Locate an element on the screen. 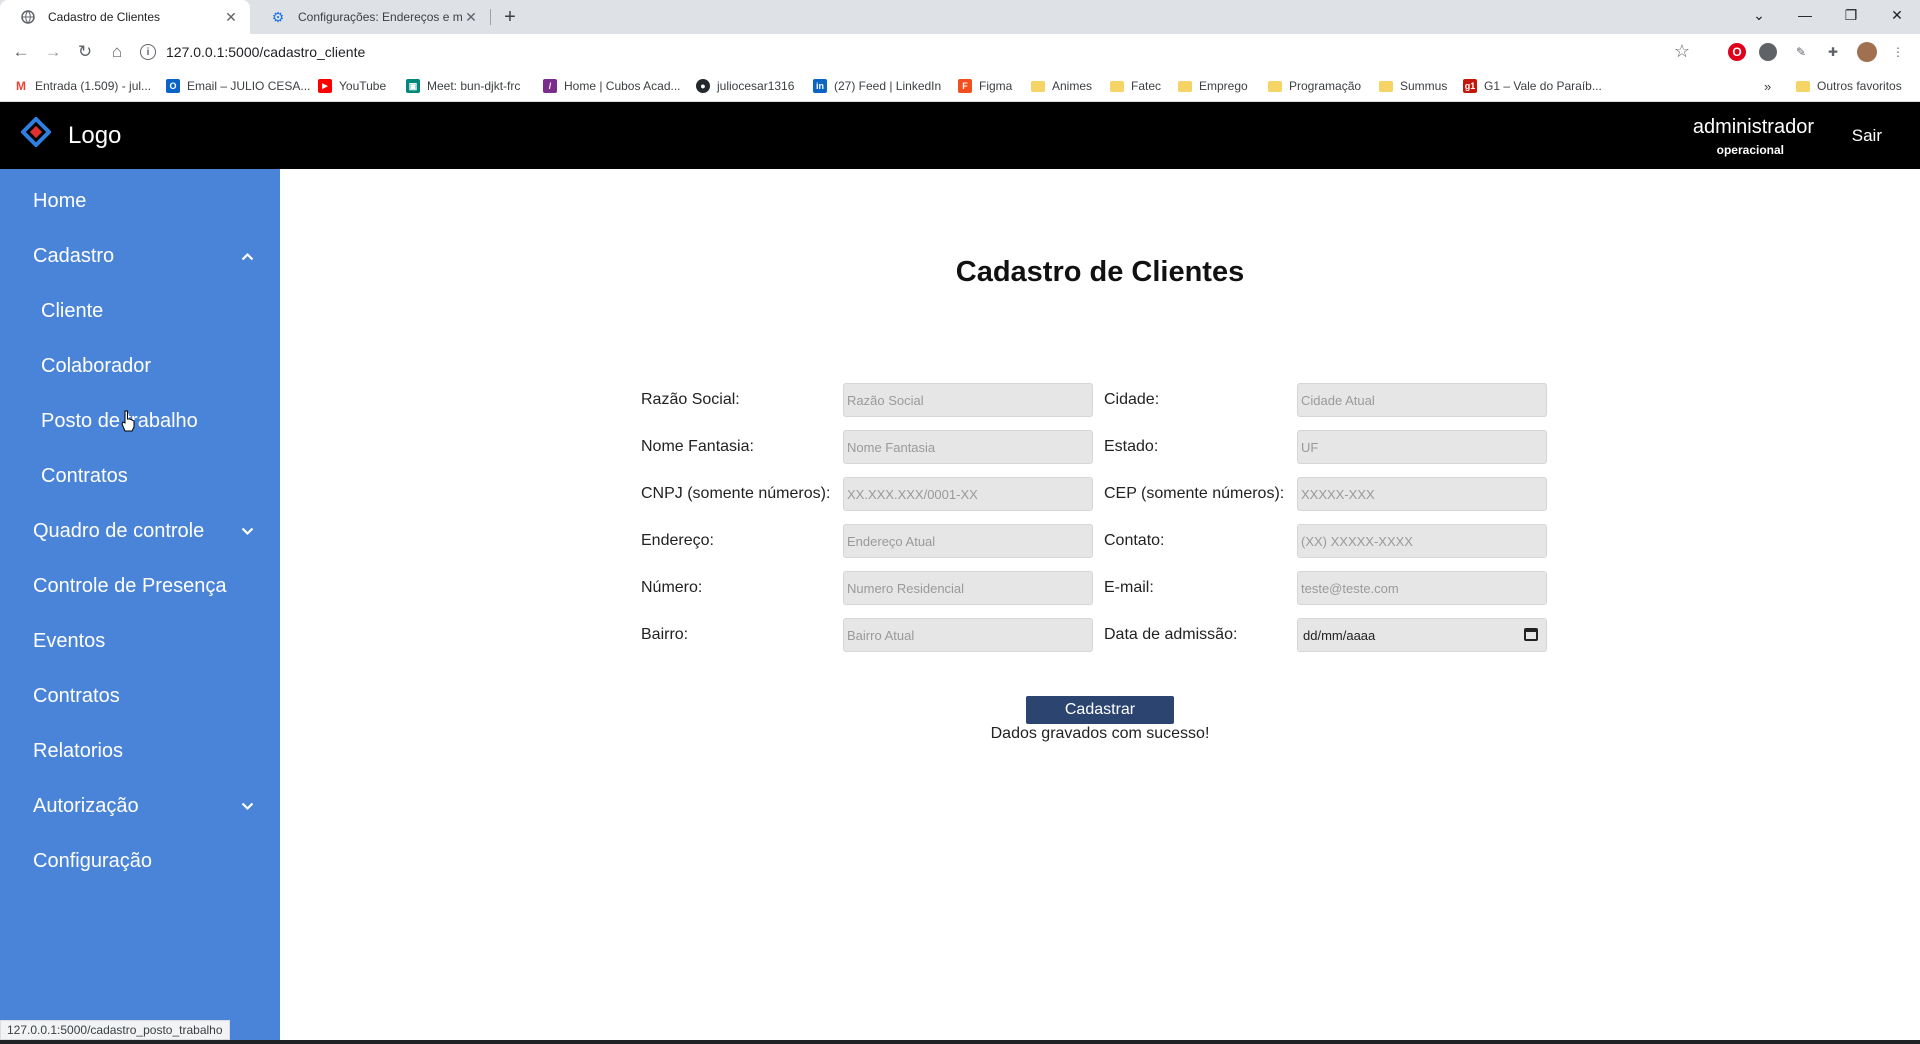 Image resolution: width=1920 pixels, height=1044 pixels. puzzle-icon: ✚ is located at coordinates (1833, 52).